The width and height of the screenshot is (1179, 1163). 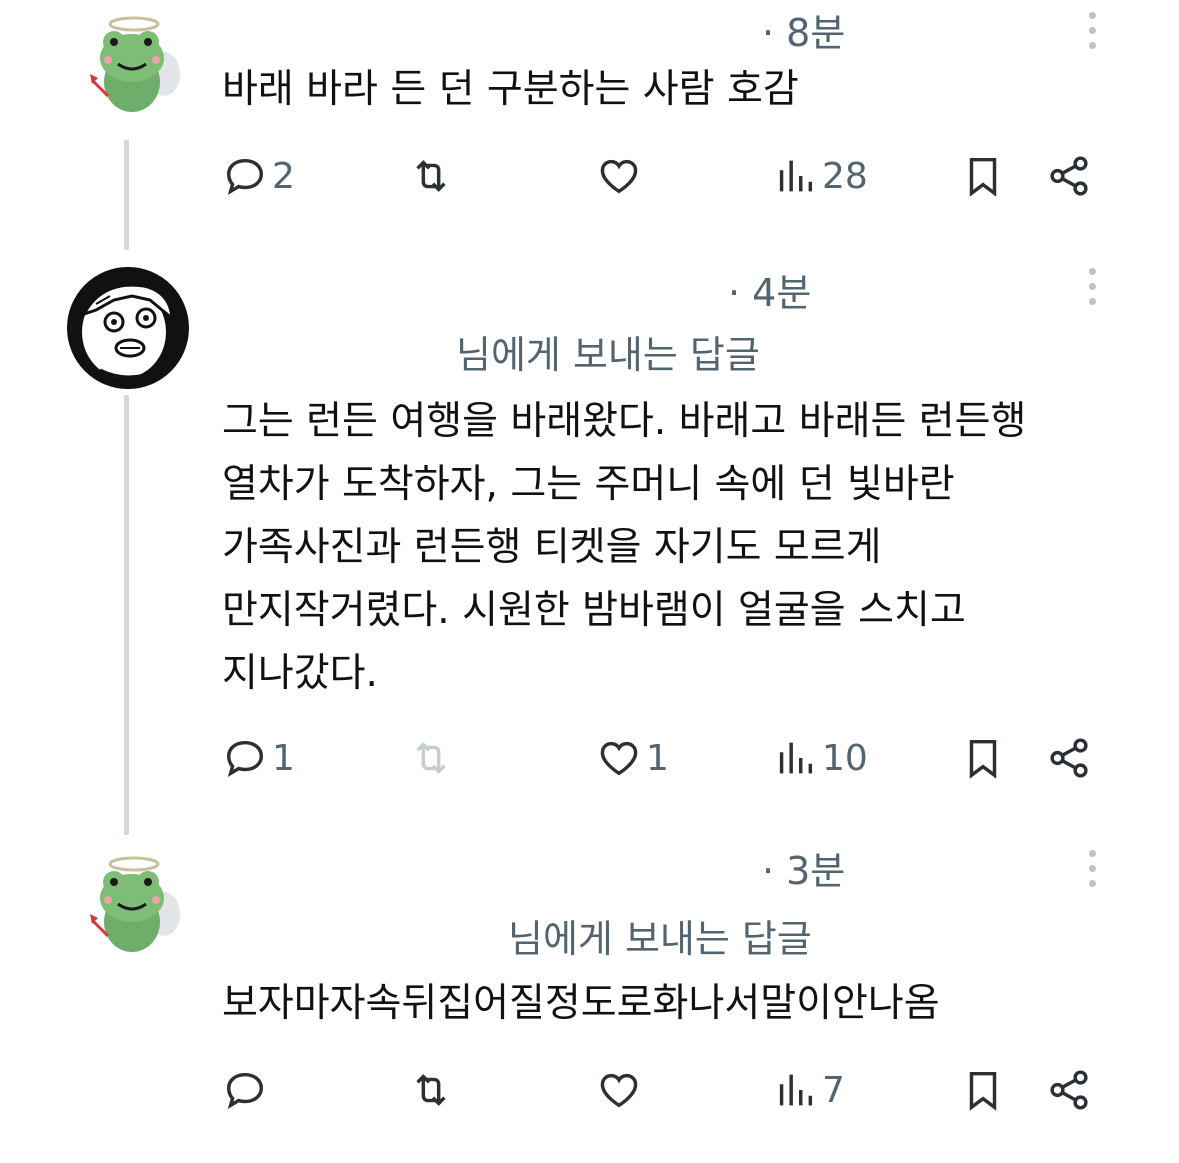 I want to click on reply-button, so click(x=245, y=1090).